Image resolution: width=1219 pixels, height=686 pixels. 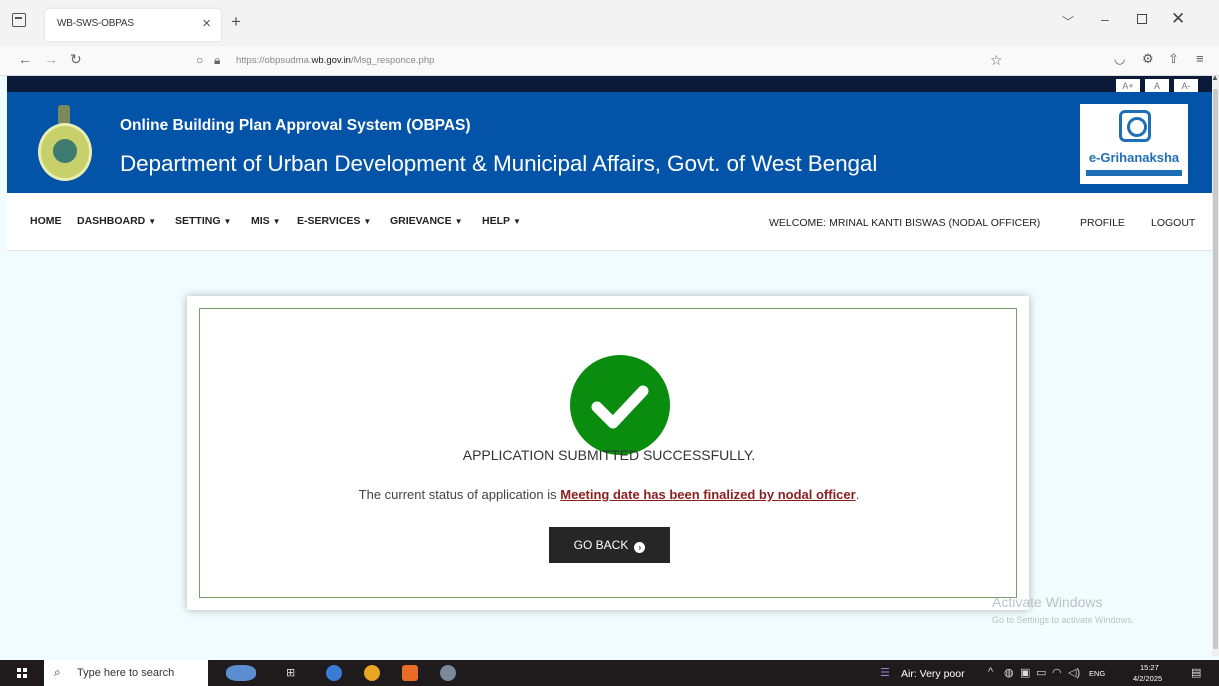 What do you see at coordinates (1149, 667) in the screenshot?
I see `clock-time: 15:27` at bounding box center [1149, 667].